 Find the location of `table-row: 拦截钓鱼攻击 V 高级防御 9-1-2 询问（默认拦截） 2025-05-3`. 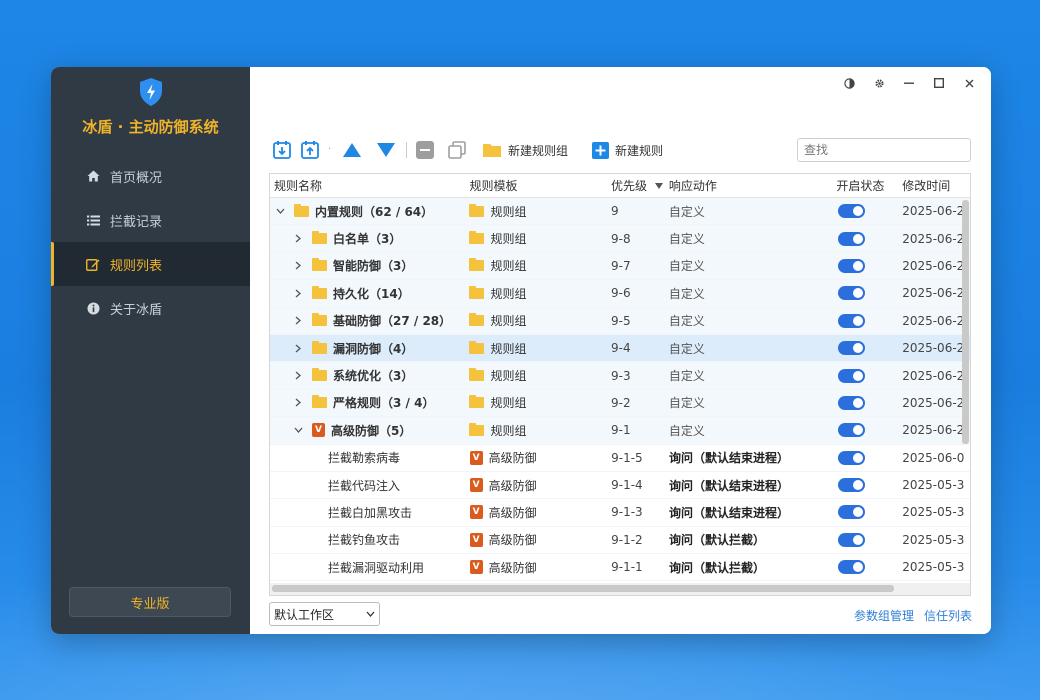

table-row: 拦截钓鱼攻击 V 高级防御 9-1-2 询问（默认拦截） 2025-05-3 is located at coordinates (620, 541).